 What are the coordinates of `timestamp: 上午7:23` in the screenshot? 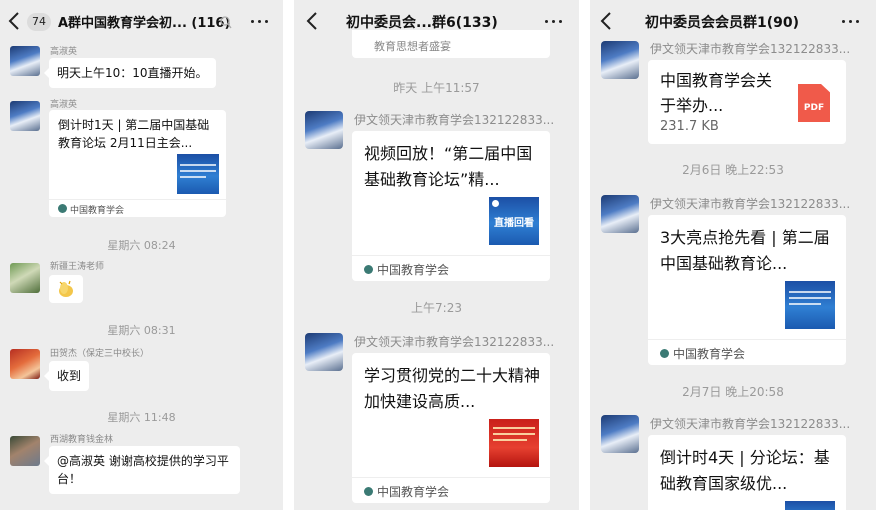 It's located at (436, 308).